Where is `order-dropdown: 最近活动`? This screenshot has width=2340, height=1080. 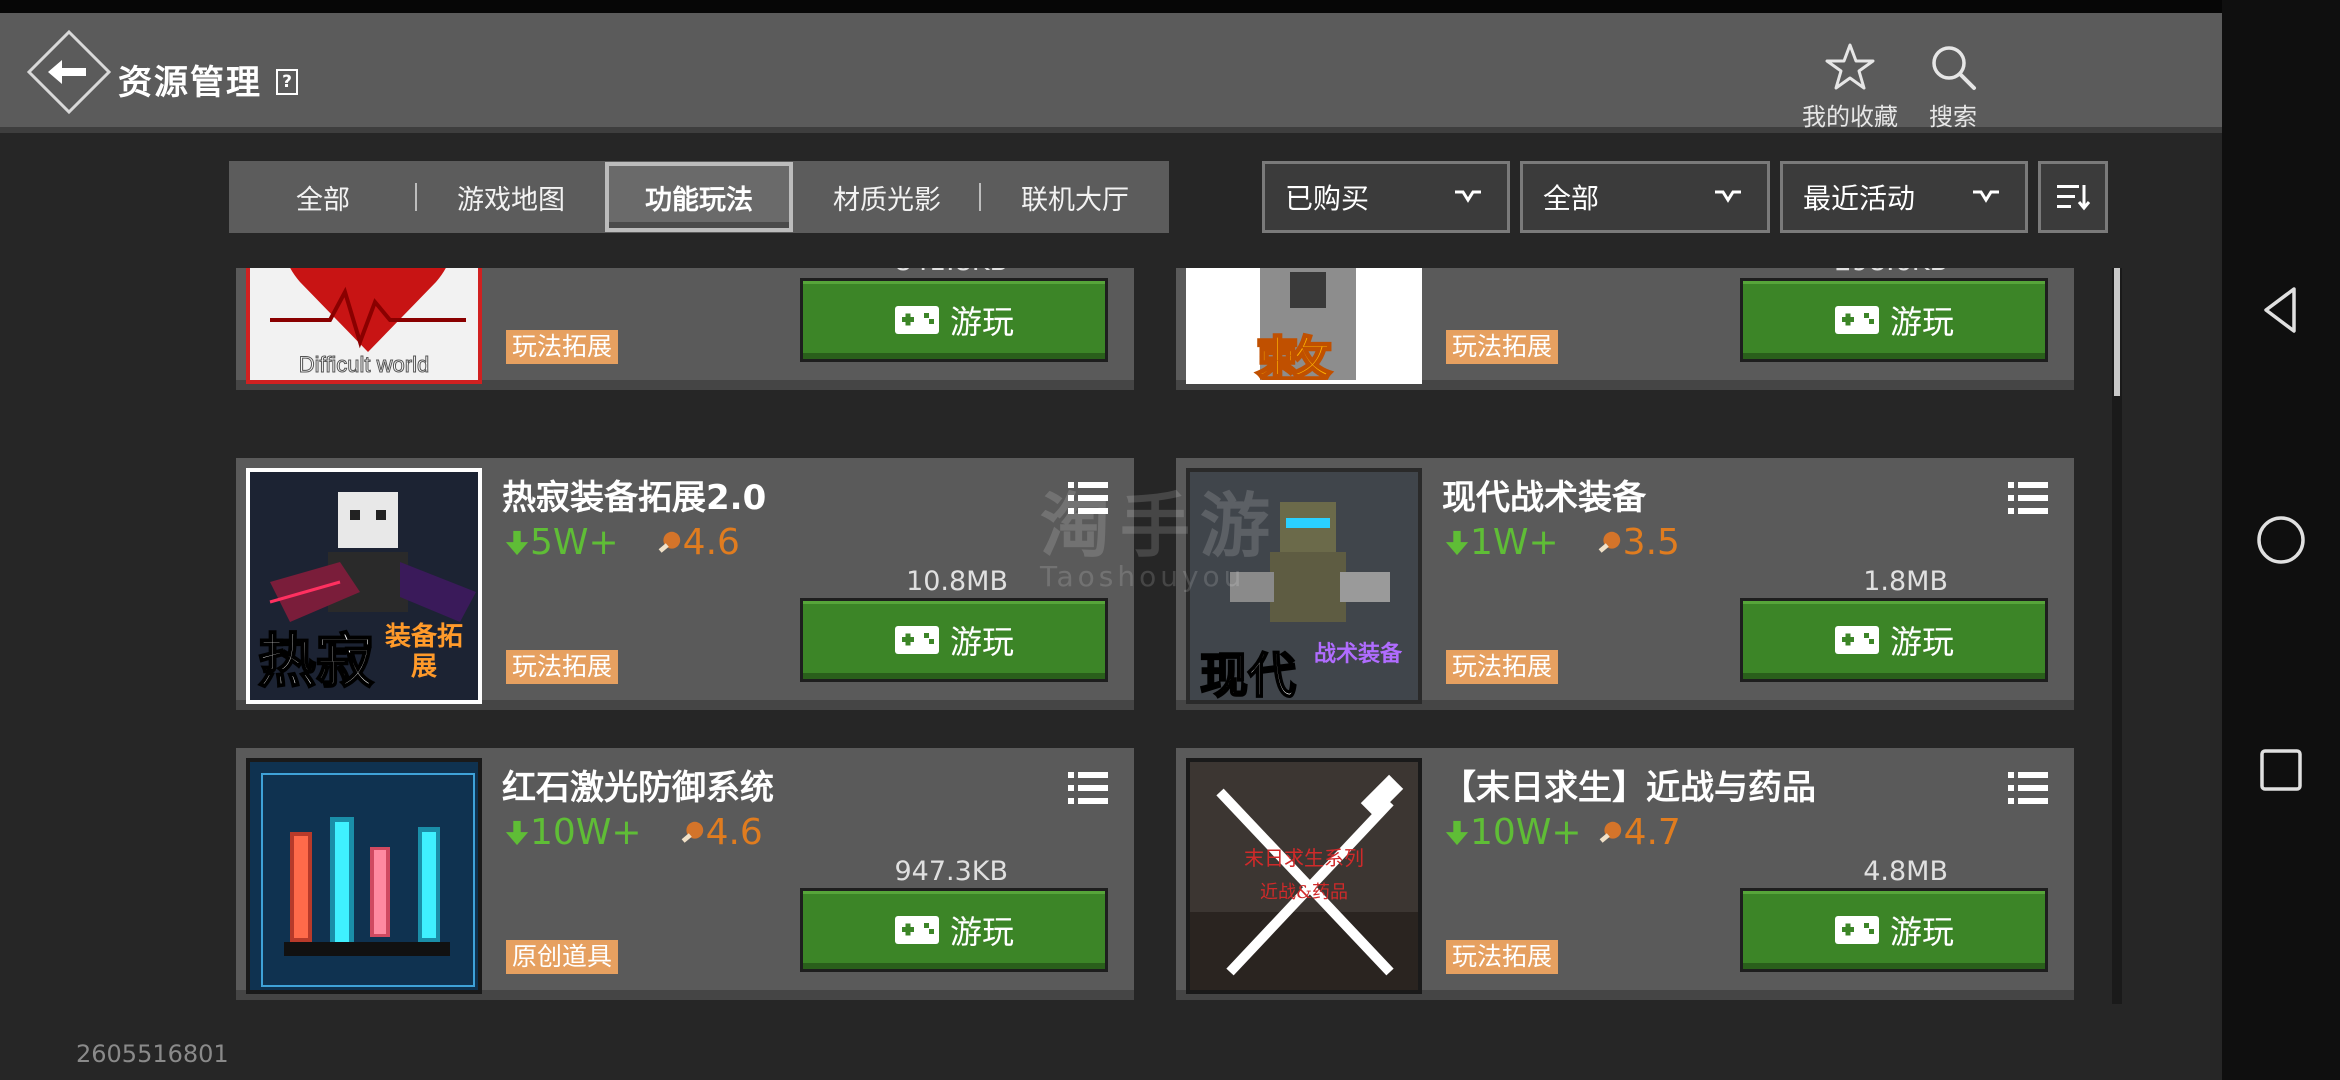 order-dropdown: 最近活动 is located at coordinates (1904, 197).